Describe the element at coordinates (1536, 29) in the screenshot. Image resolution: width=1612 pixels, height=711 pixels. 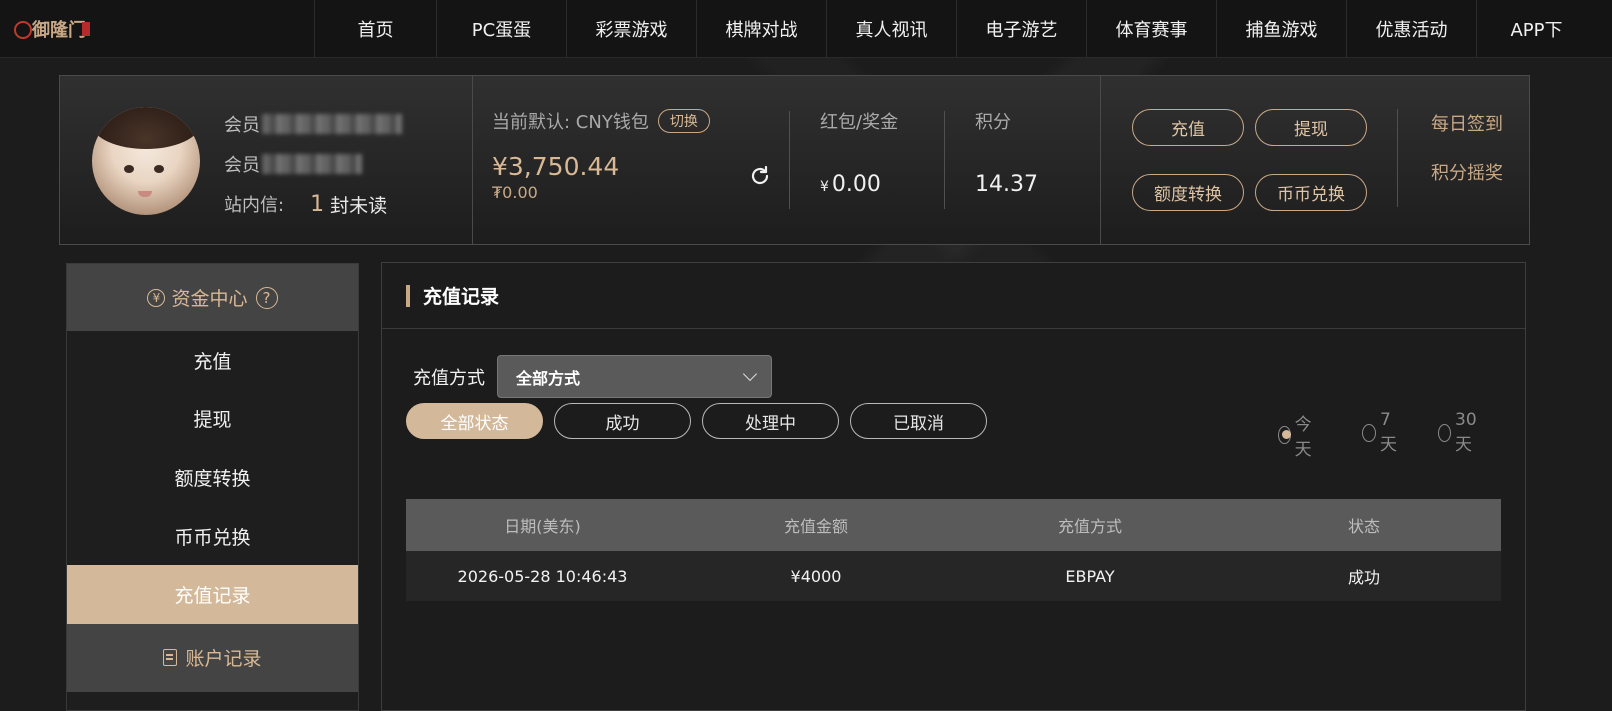
I see `nav-item: APP下` at that location.